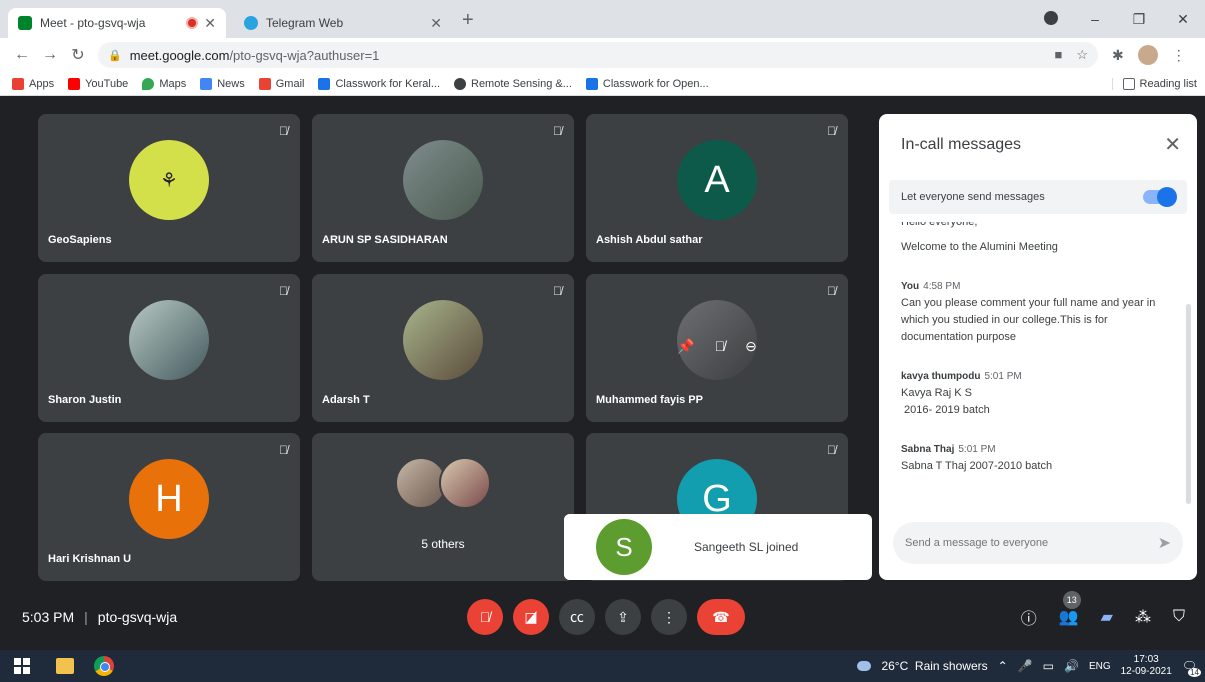 The height and width of the screenshot is (682, 1205). I want to click on chrome-menu-icon: ⋮, so click(1179, 55).